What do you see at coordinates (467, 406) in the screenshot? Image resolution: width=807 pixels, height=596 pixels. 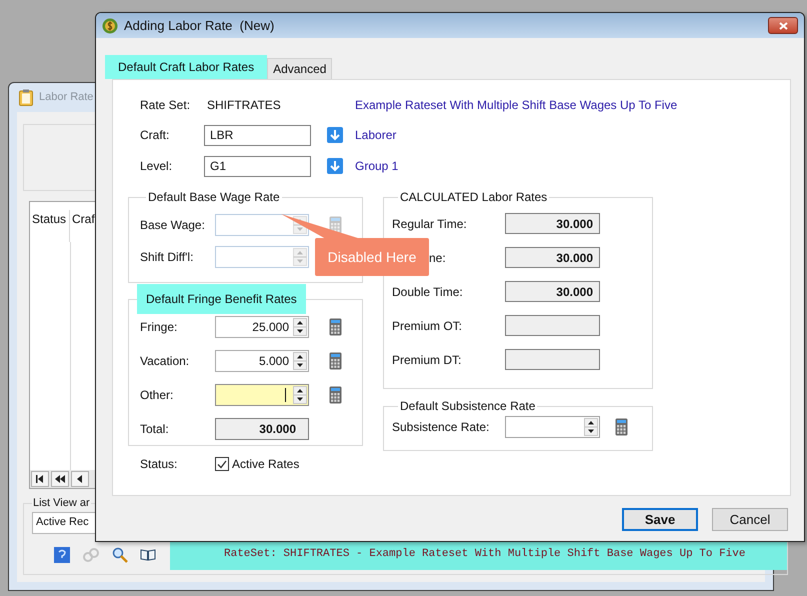 I see `group-title: Default Subsistence Rate` at bounding box center [467, 406].